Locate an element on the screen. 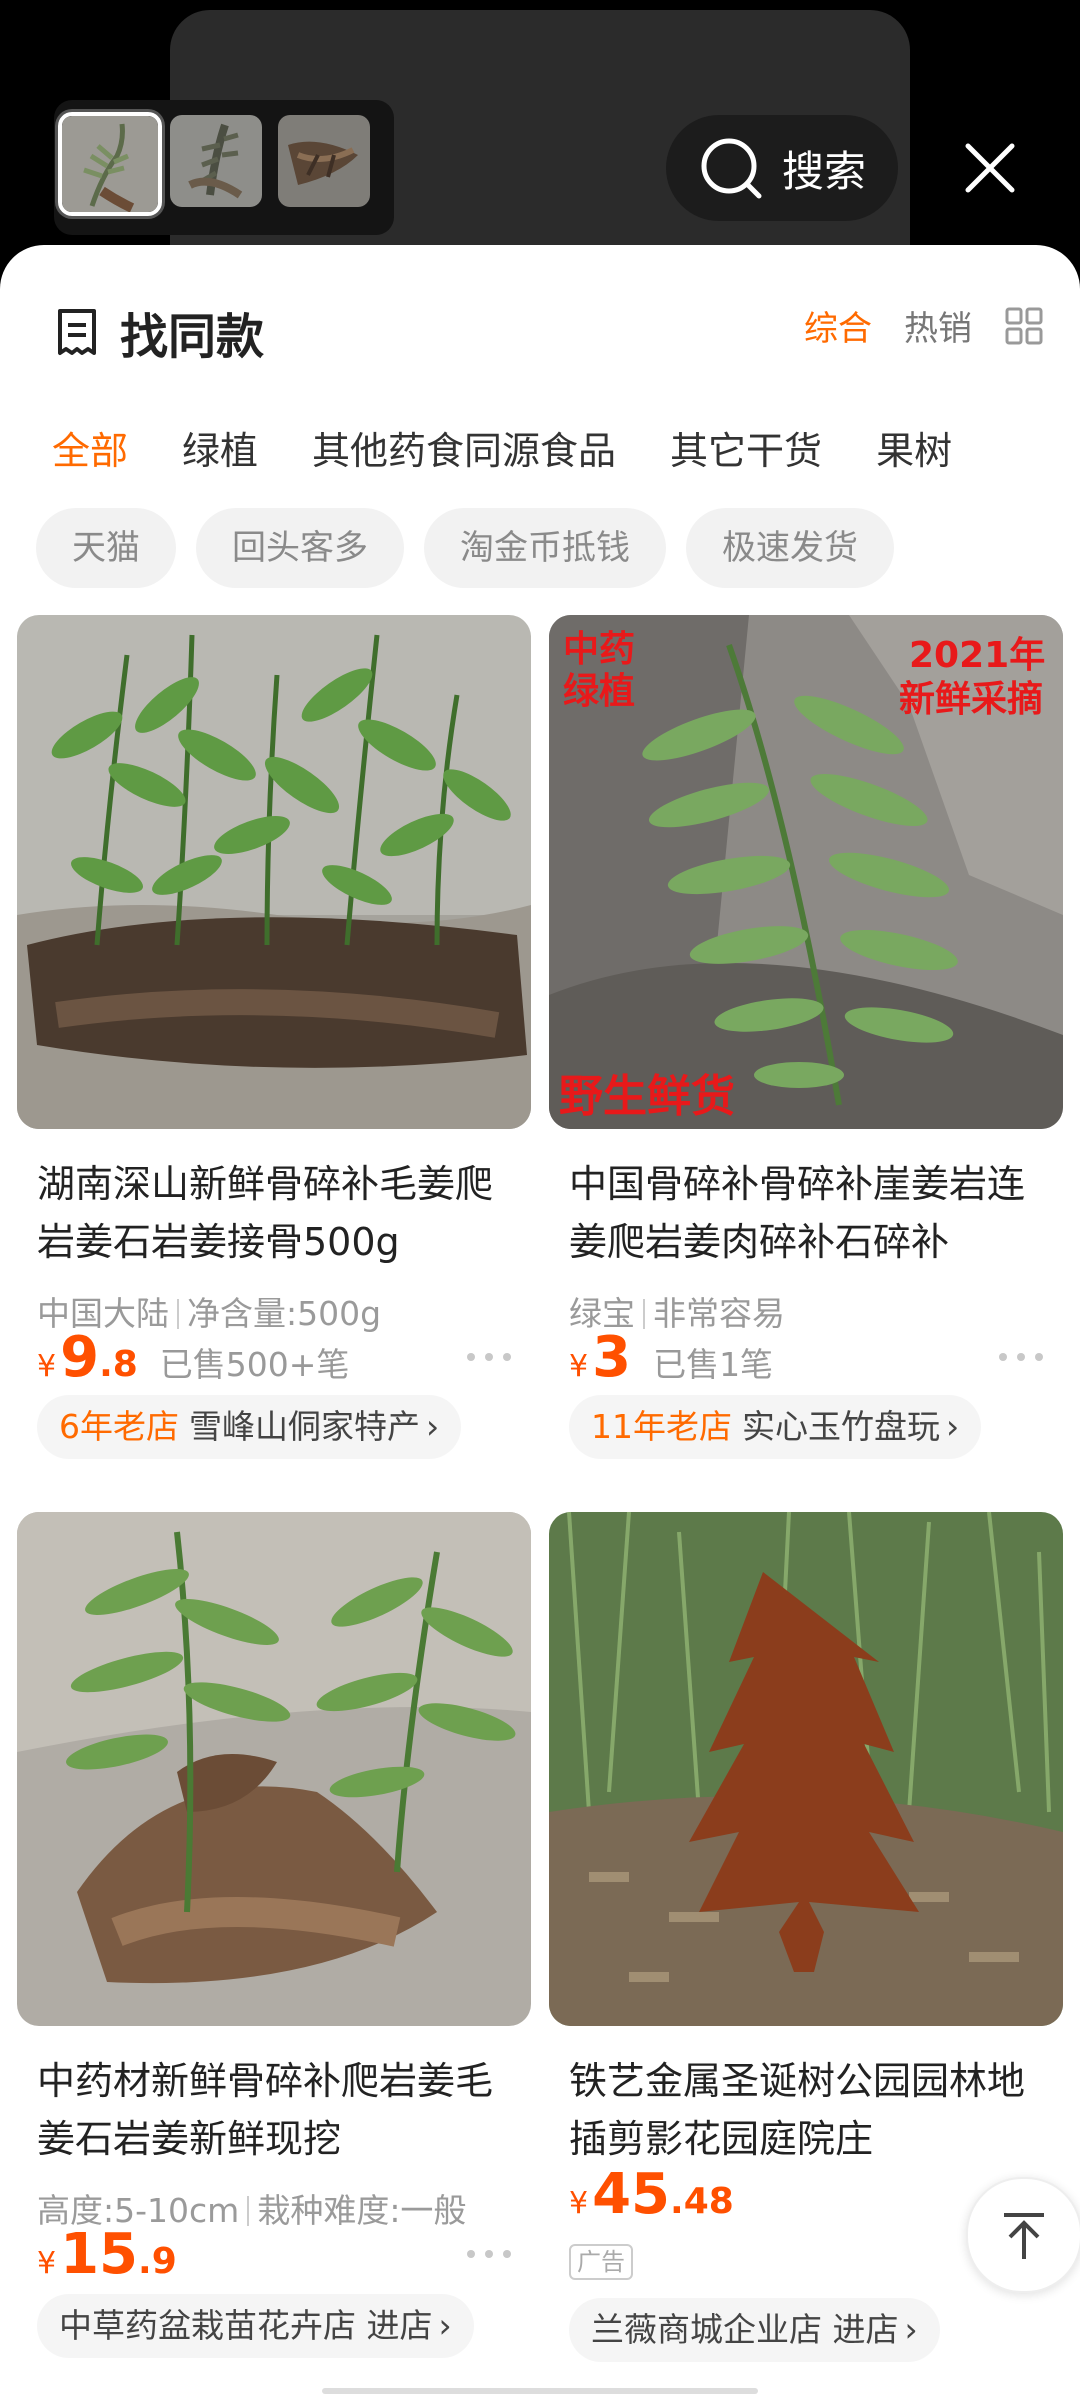 The height and width of the screenshot is (2400, 1080). sort-bar: 综合 热销 价格 is located at coordinates (924, 685).